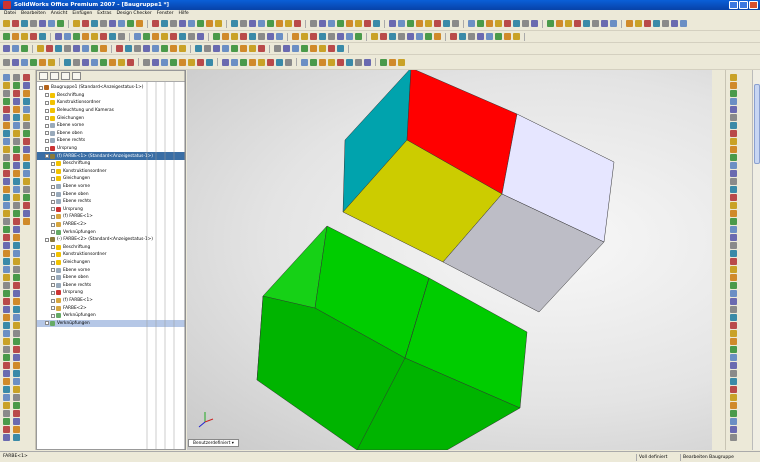 The width and height of the screenshot is (760, 462). Describe the element at coordinates (111, 156) in the screenshot. I see `tree-item: (f) FARBE<1> (Standard<Anzeigestatus-1>)` at that location.